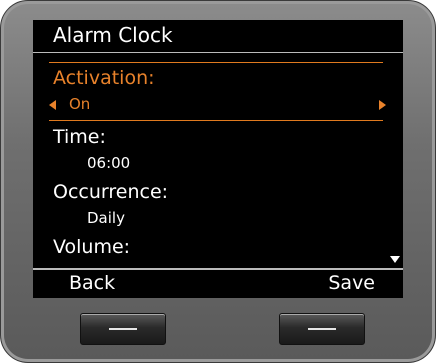  What do you see at coordinates (79, 104) in the screenshot?
I see `activation-value: On` at bounding box center [79, 104].